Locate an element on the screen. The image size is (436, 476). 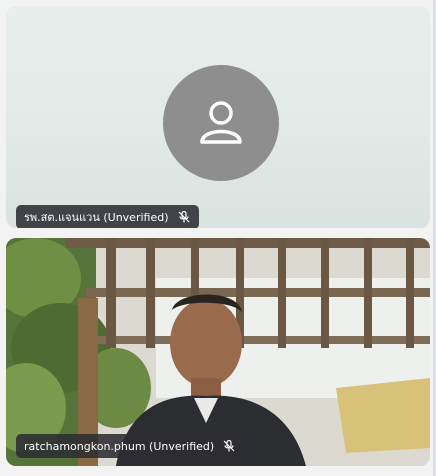
participant-name: รพ.สต.แจนแวน (Unverified) is located at coordinates (96, 217).